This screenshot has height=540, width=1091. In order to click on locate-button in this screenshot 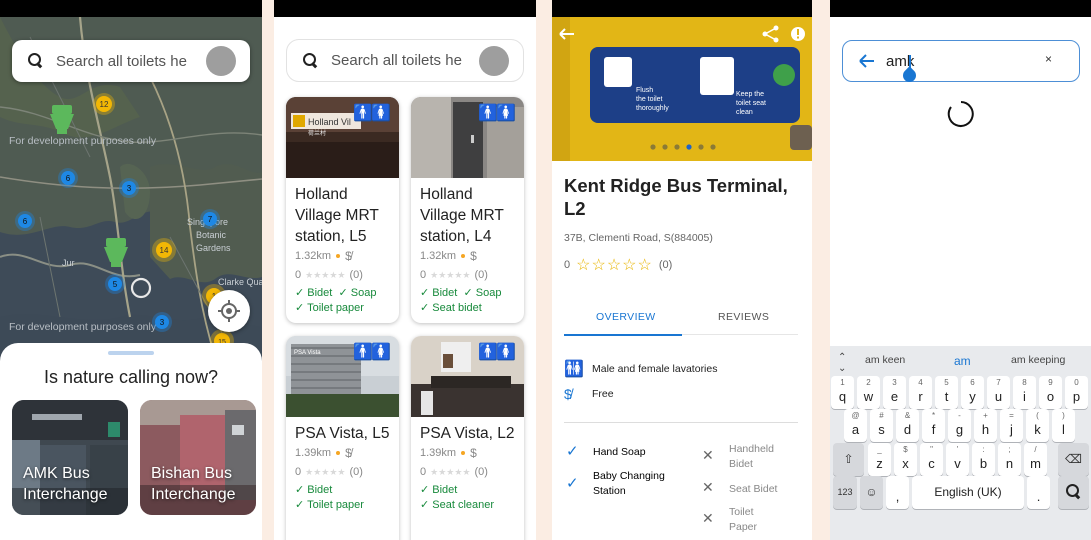, I will do `click(229, 311)`.